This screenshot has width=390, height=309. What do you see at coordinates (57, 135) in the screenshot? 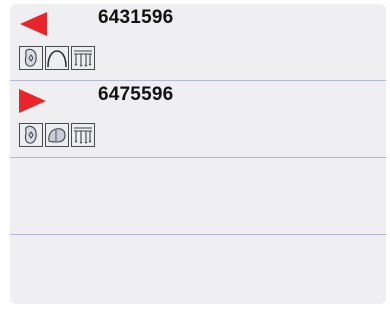
I see `tooth-shape-icon` at bounding box center [57, 135].